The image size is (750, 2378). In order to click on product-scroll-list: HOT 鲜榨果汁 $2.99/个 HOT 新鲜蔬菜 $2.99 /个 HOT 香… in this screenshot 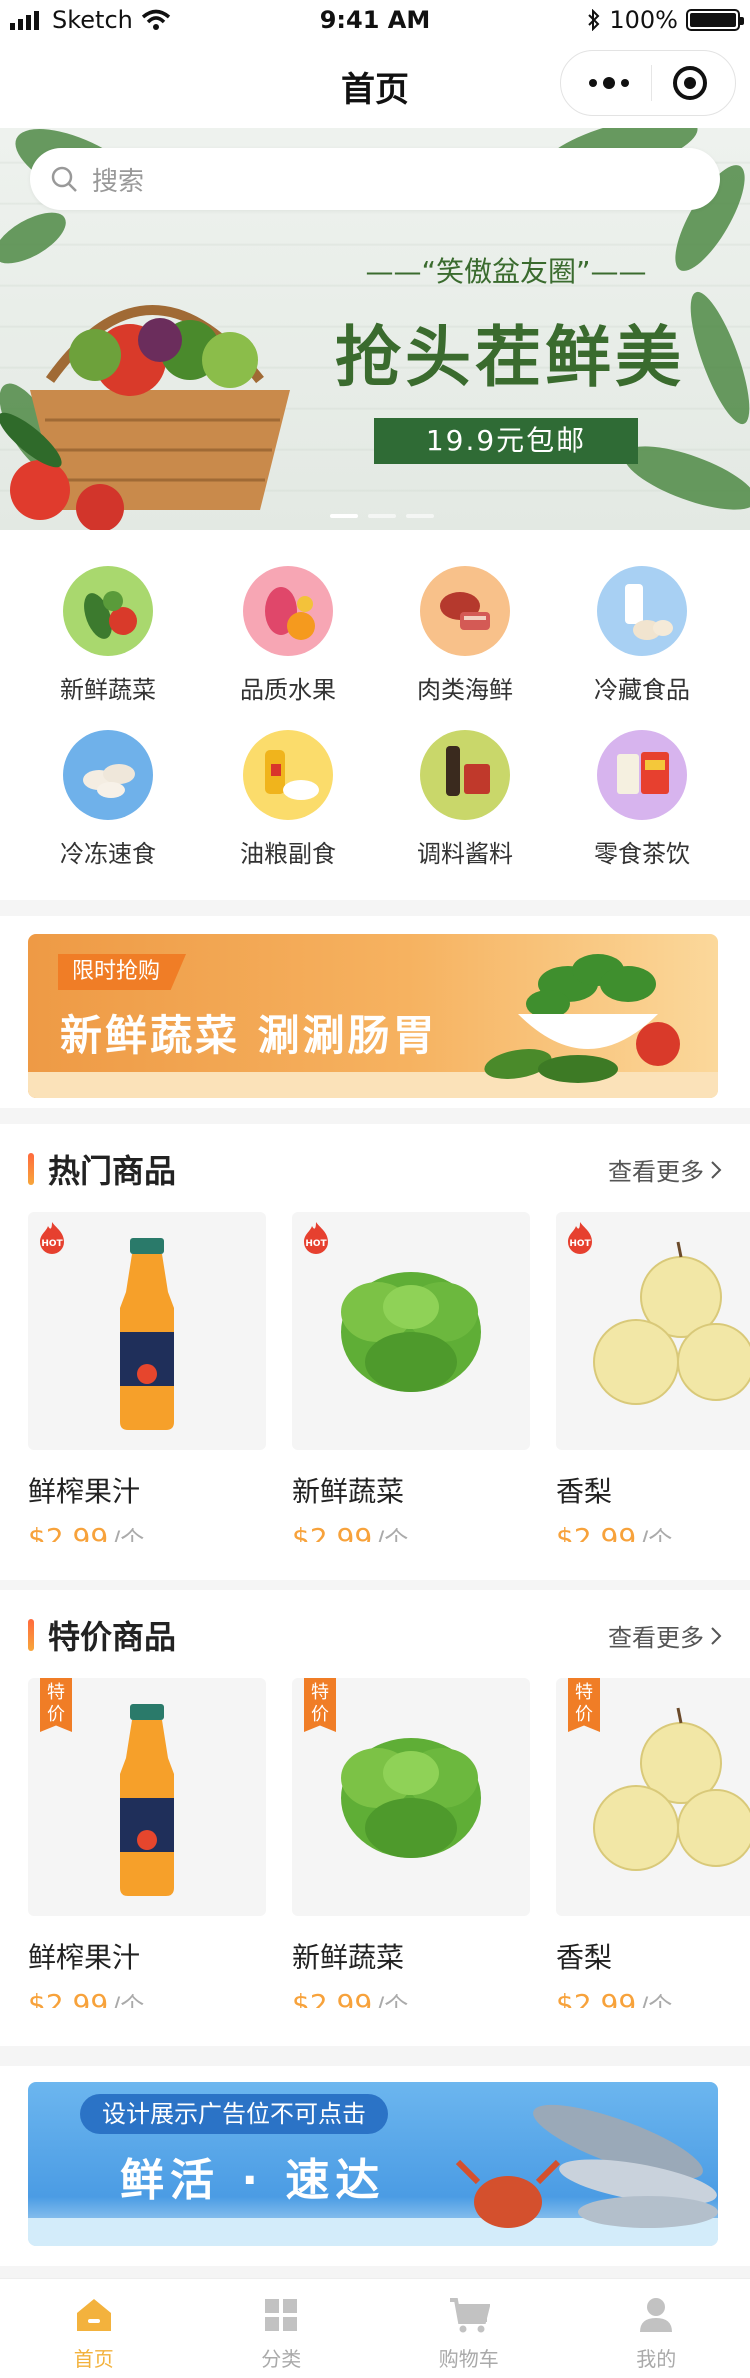, I will do `click(375, 1377)`.